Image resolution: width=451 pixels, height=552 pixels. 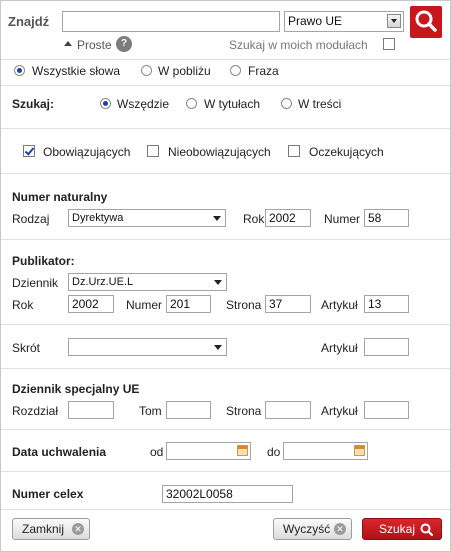 I want to click on special-journal-heading: Dziennik specjalny UE, so click(x=76, y=389).